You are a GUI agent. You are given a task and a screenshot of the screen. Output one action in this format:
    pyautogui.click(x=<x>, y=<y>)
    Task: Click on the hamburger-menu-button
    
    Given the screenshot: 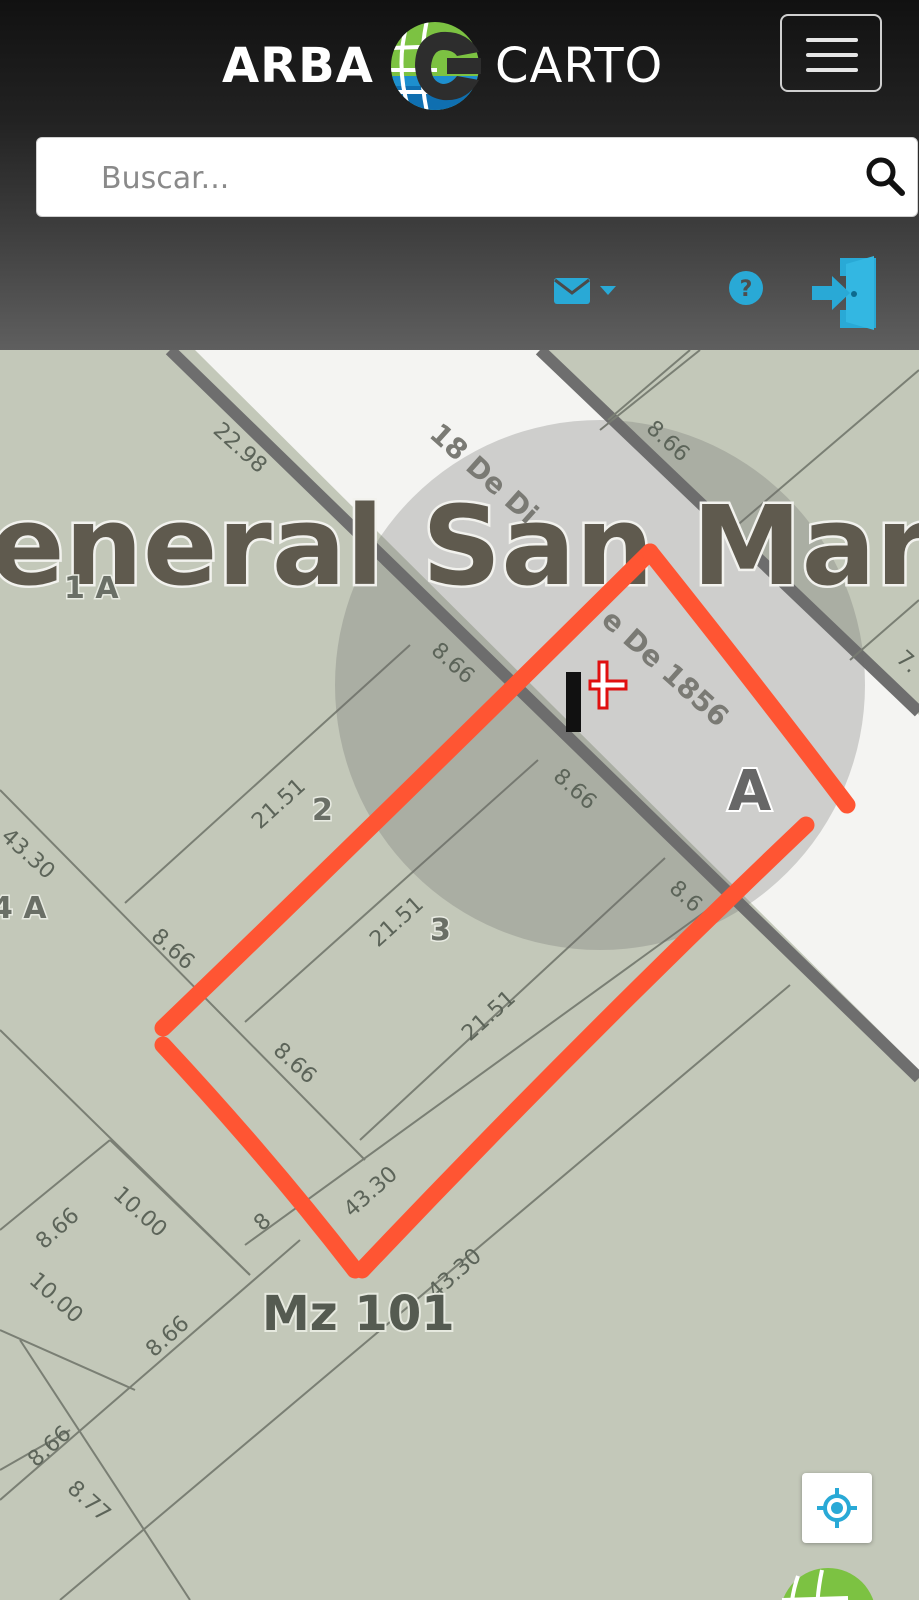 What is the action you would take?
    pyautogui.click(x=831, y=53)
    